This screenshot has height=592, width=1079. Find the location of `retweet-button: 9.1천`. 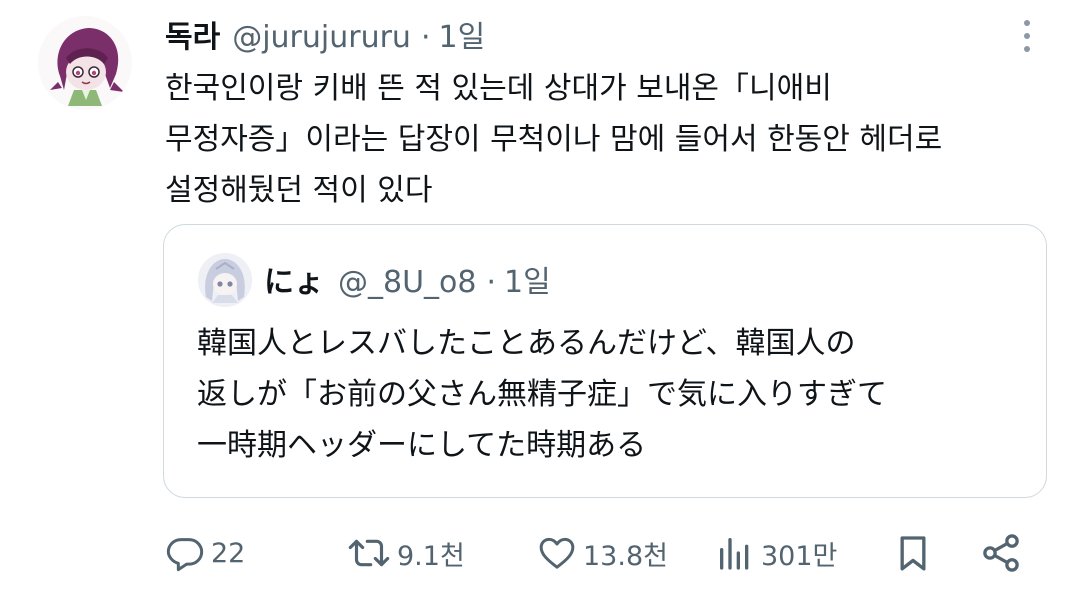

retweet-button: 9.1천 is located at coordinates (406, 553).